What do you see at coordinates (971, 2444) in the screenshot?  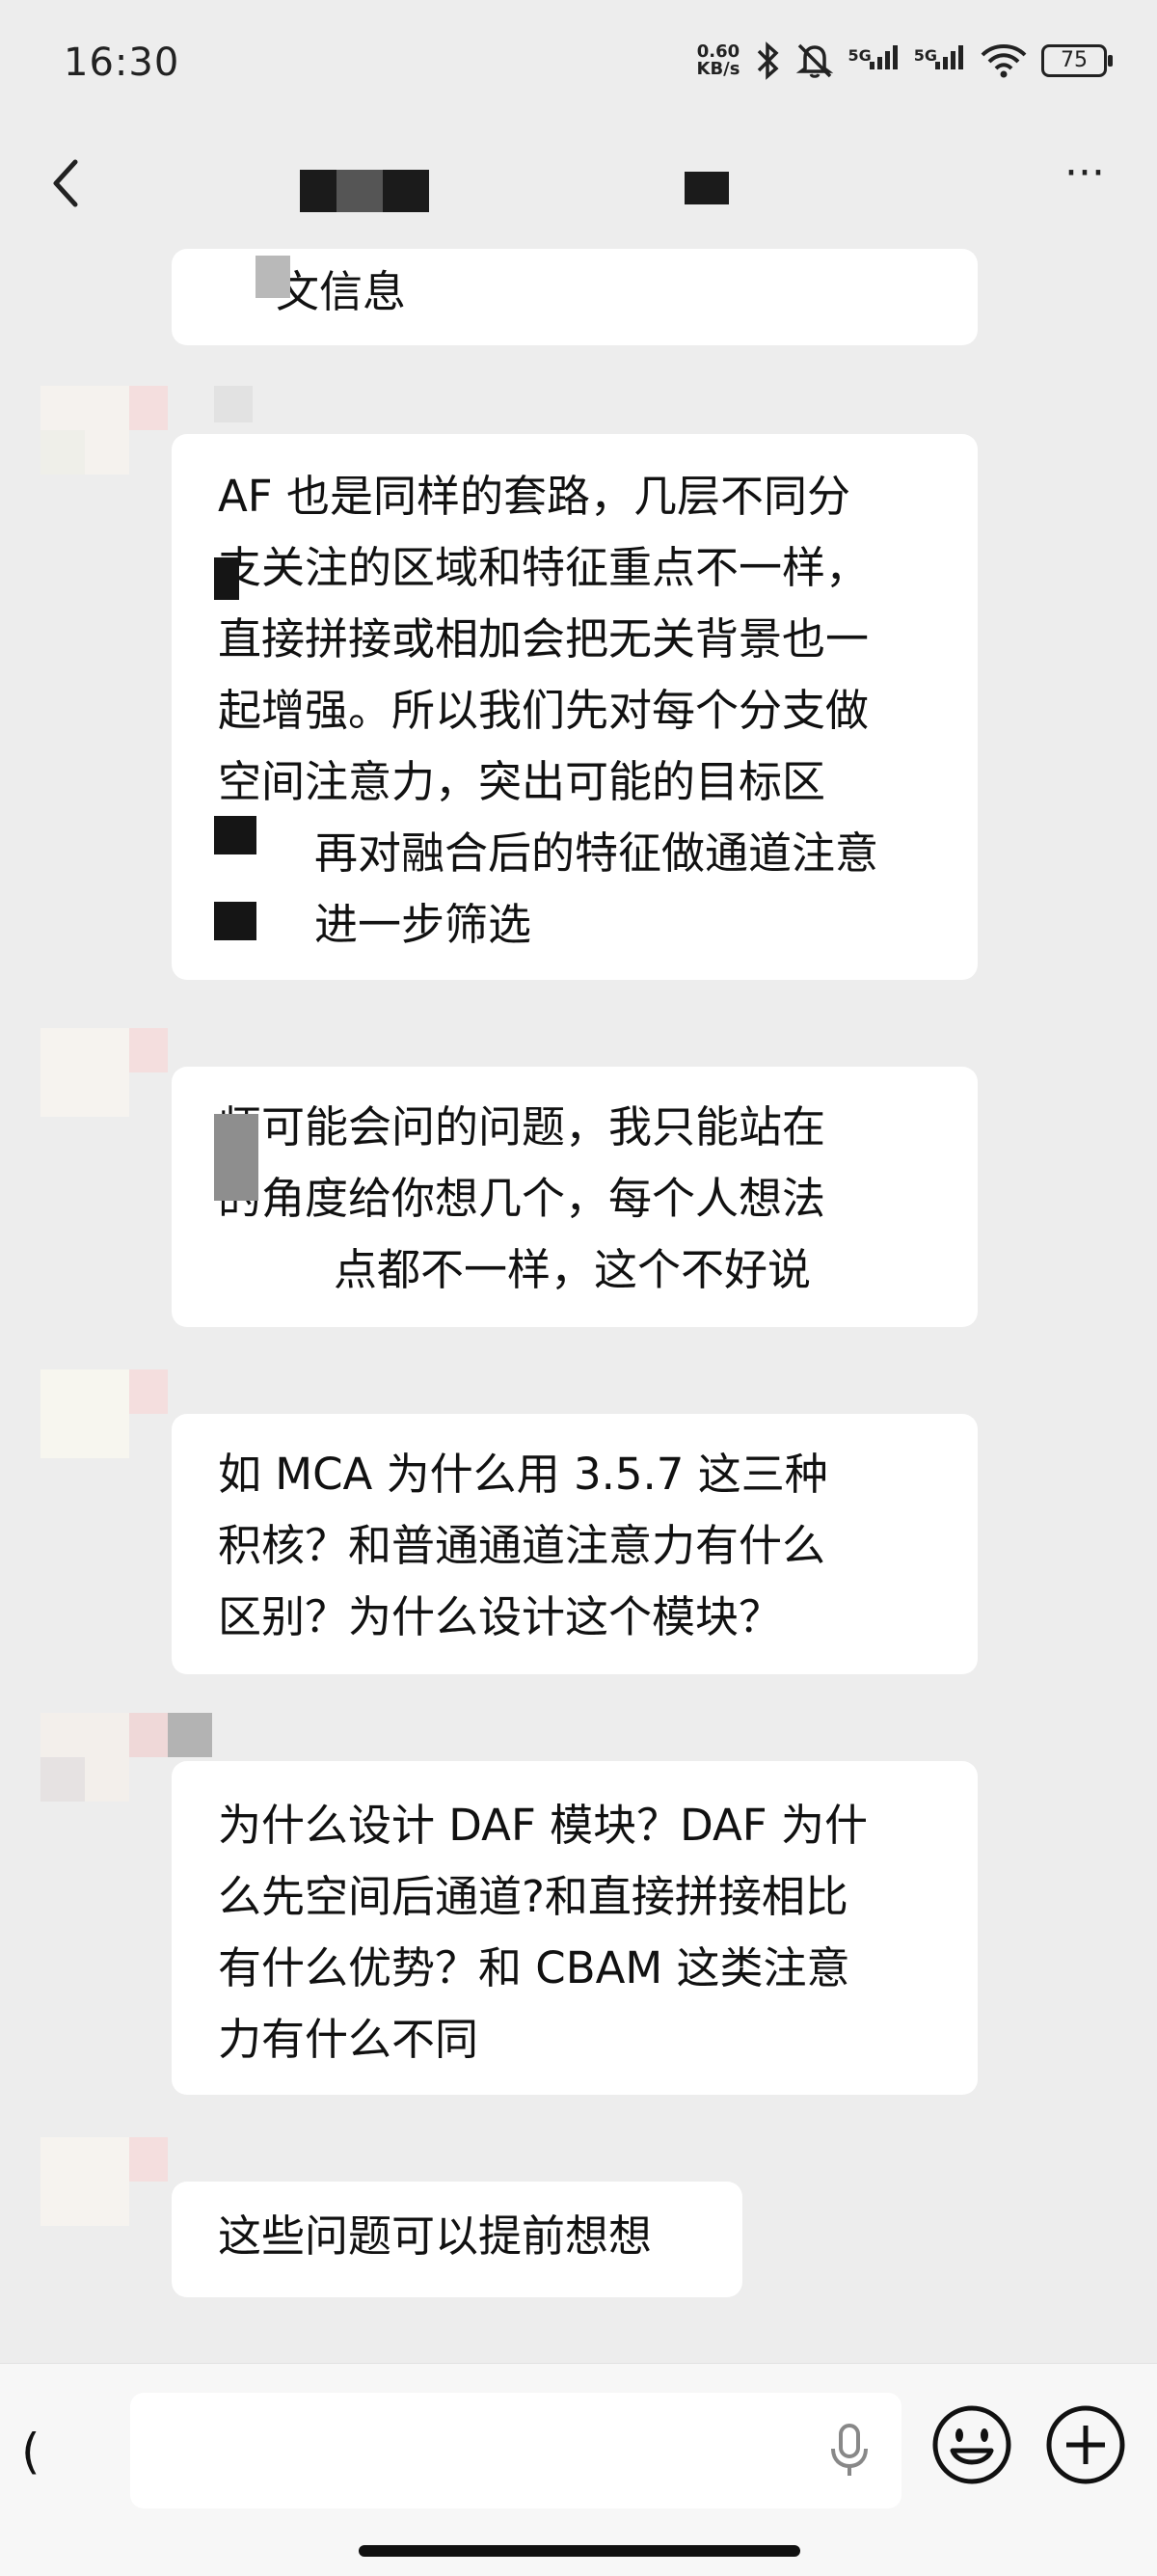 I see `emoji-icon` at bounding box center [971, 2444].